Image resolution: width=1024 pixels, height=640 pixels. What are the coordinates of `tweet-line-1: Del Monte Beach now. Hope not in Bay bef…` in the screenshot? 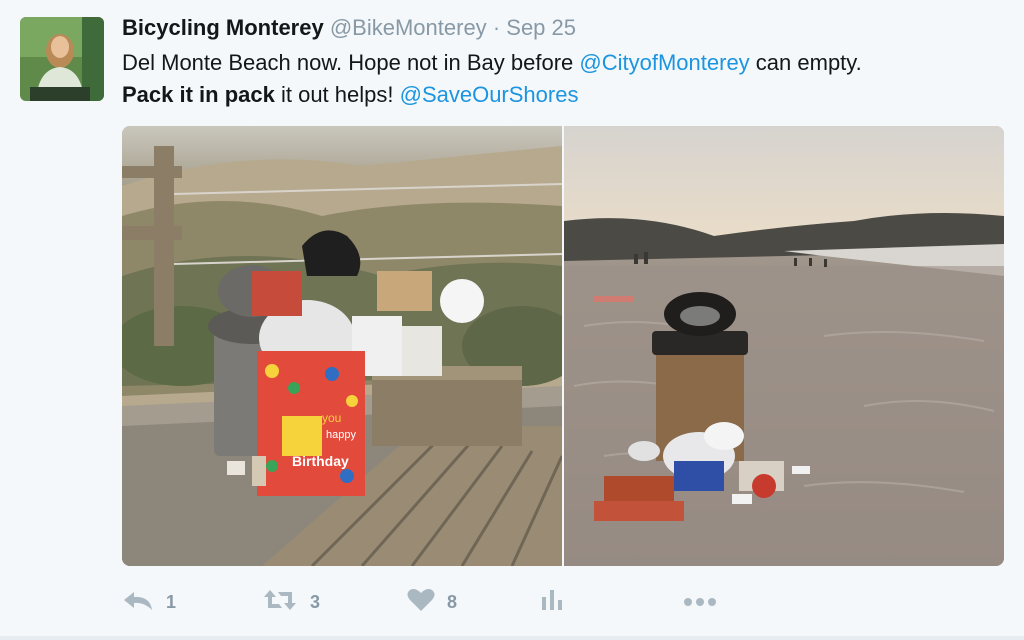 It's located at (562, 63).